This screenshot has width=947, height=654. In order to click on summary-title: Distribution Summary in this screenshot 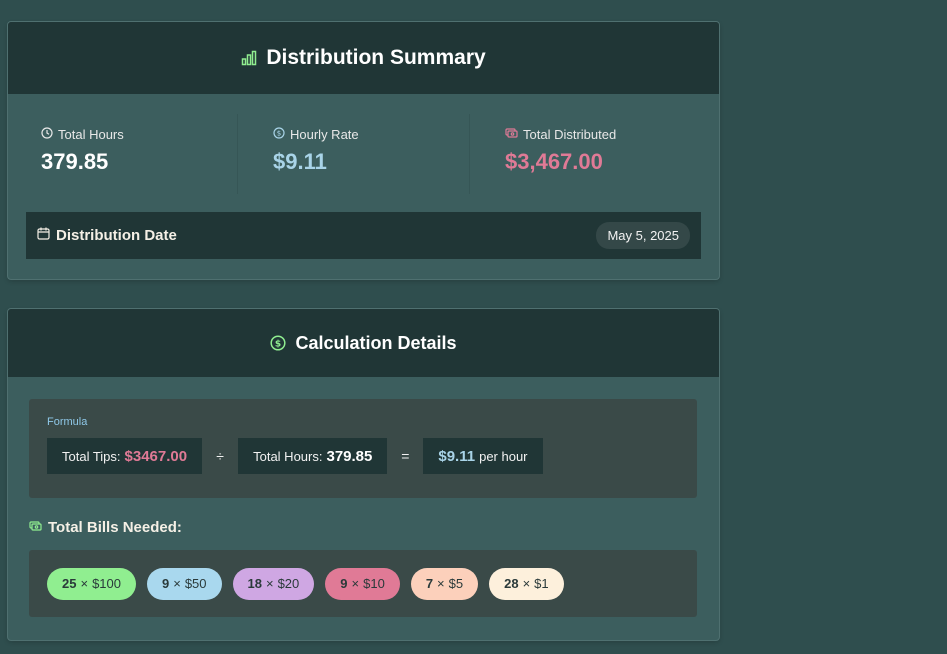, I will do `click(376, 57)`.